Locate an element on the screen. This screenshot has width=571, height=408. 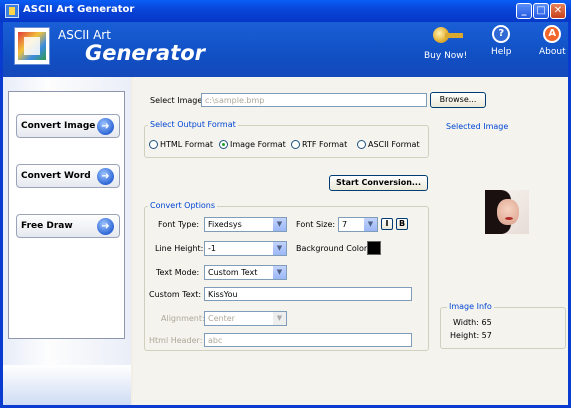
app-icon is located at coordinates (12, 11).